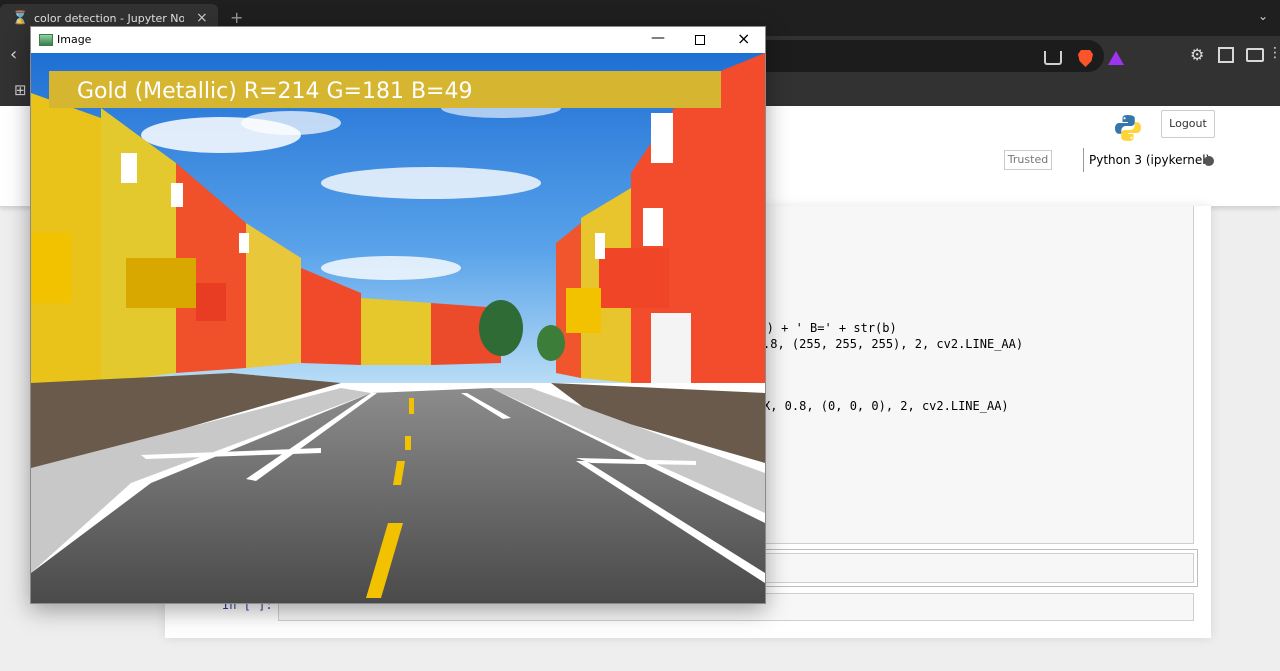 This screenshot has height=671, width=1280. I want to click on back-button: ‹, so click(13, 55).